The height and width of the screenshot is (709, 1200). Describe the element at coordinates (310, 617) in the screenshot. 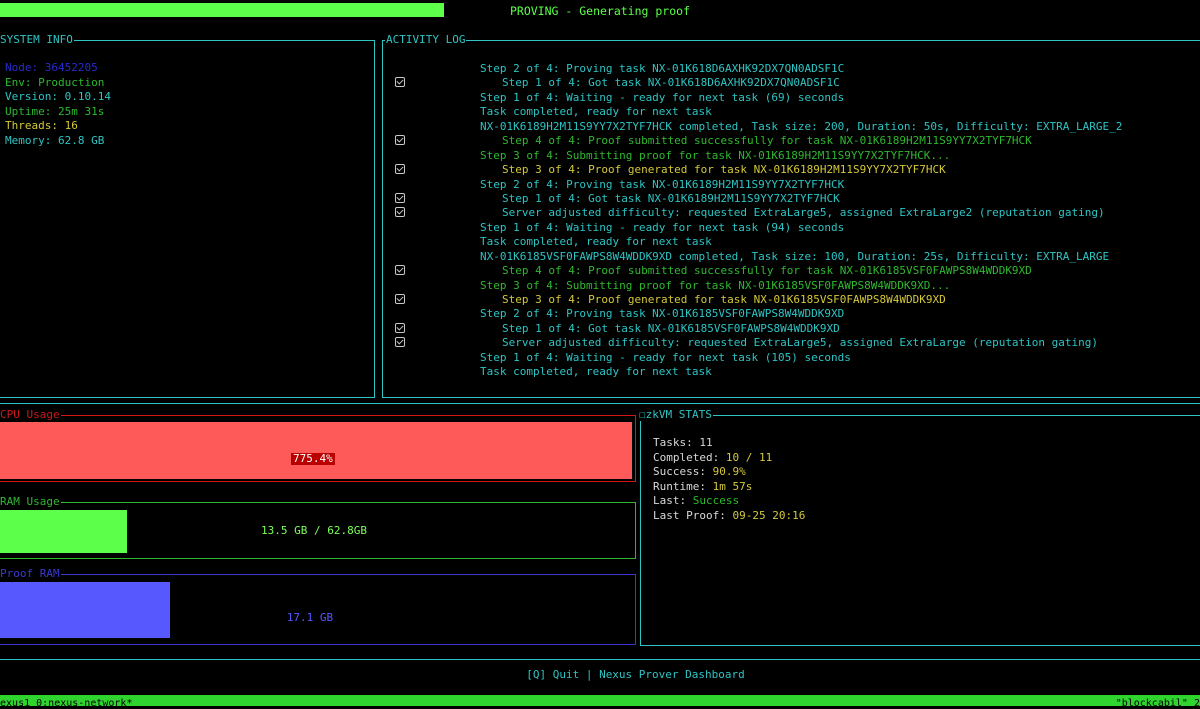

I see `proof-ram-value: 17.1 GB` at that location.